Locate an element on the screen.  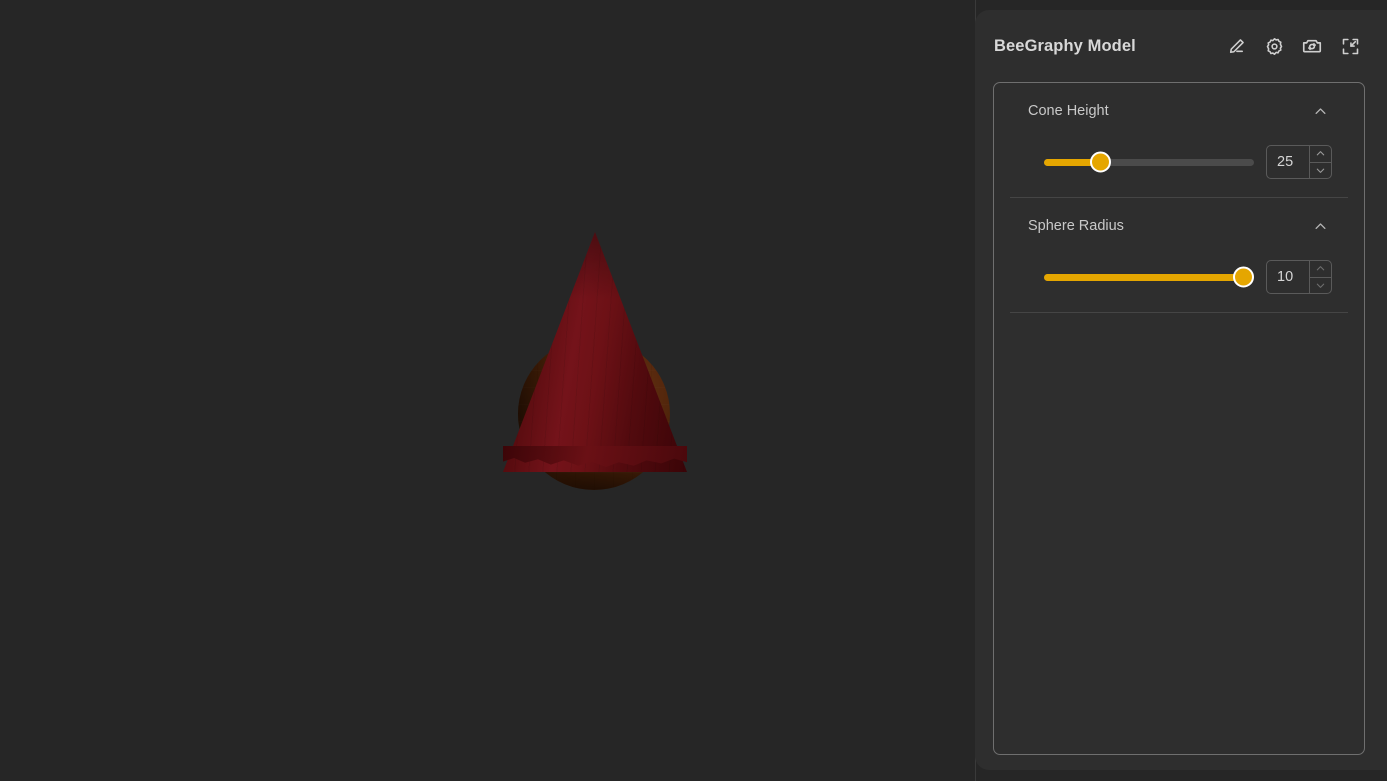
cone-shading is located at coordinates (595, 352).